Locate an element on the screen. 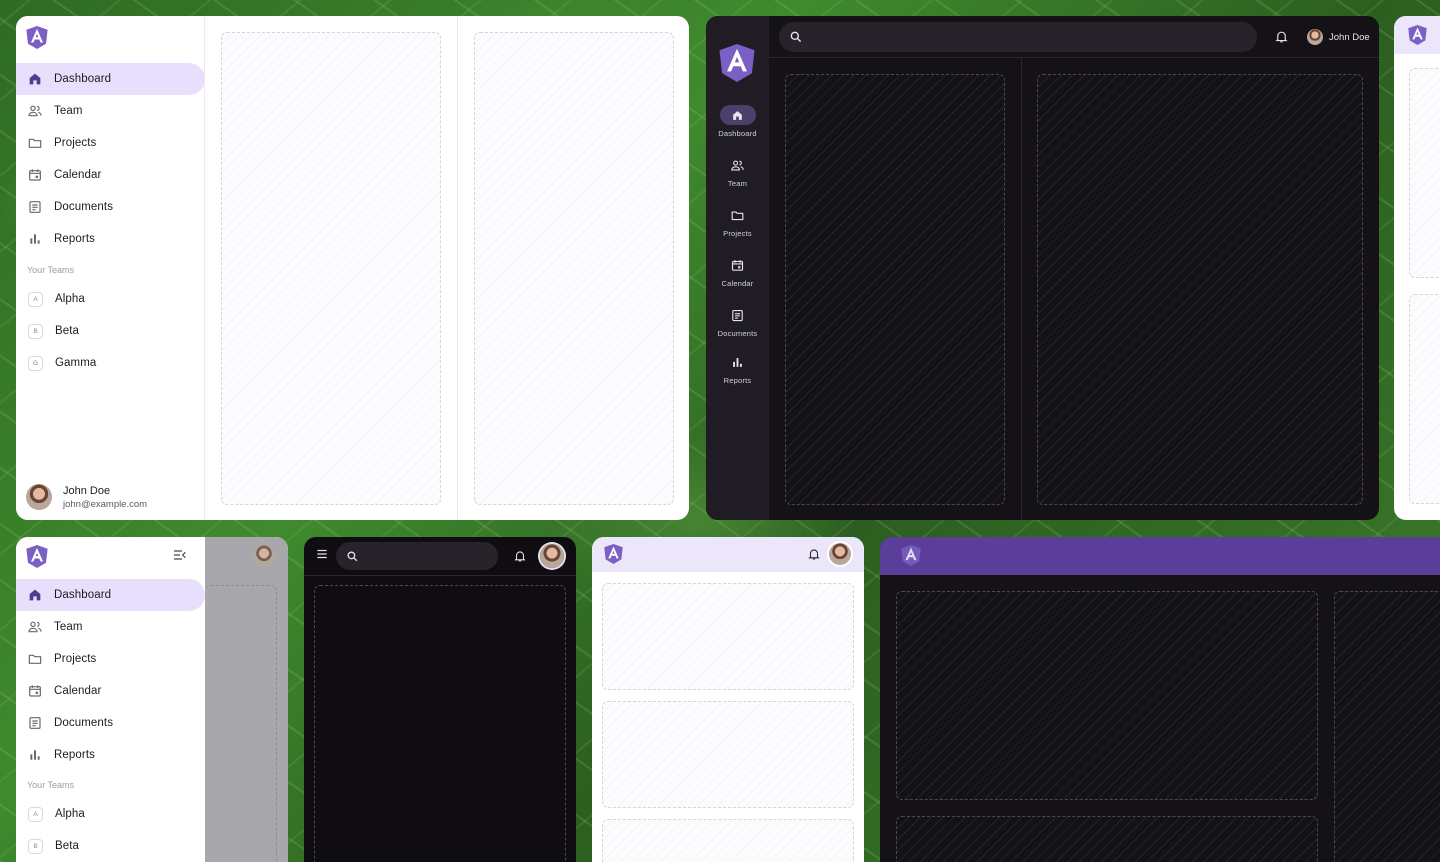 This screenshot has height=862, width=1440. rail-item-team: Team is located at coordinates (737, 171).